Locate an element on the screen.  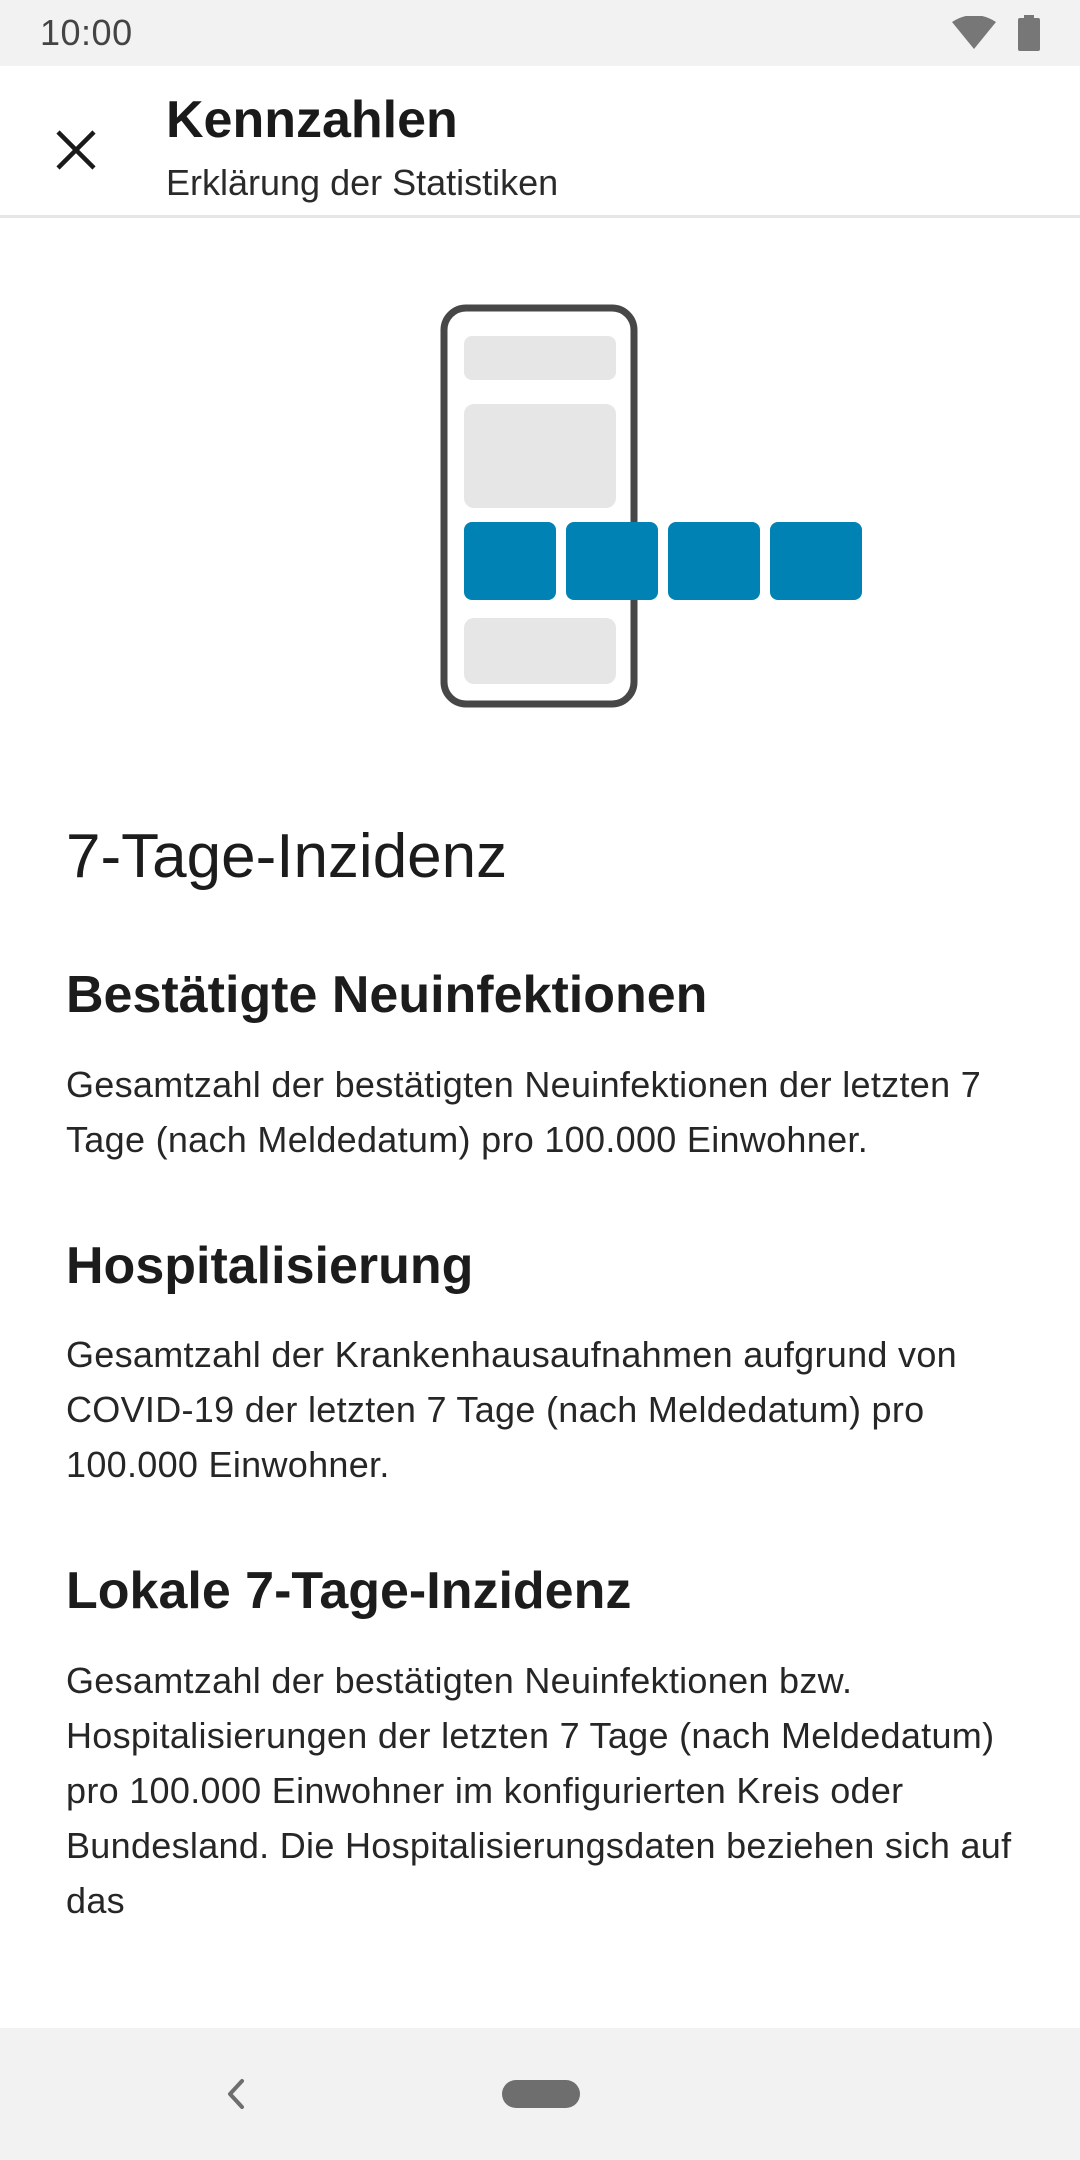
close-button is located at coordinates (76, 150).